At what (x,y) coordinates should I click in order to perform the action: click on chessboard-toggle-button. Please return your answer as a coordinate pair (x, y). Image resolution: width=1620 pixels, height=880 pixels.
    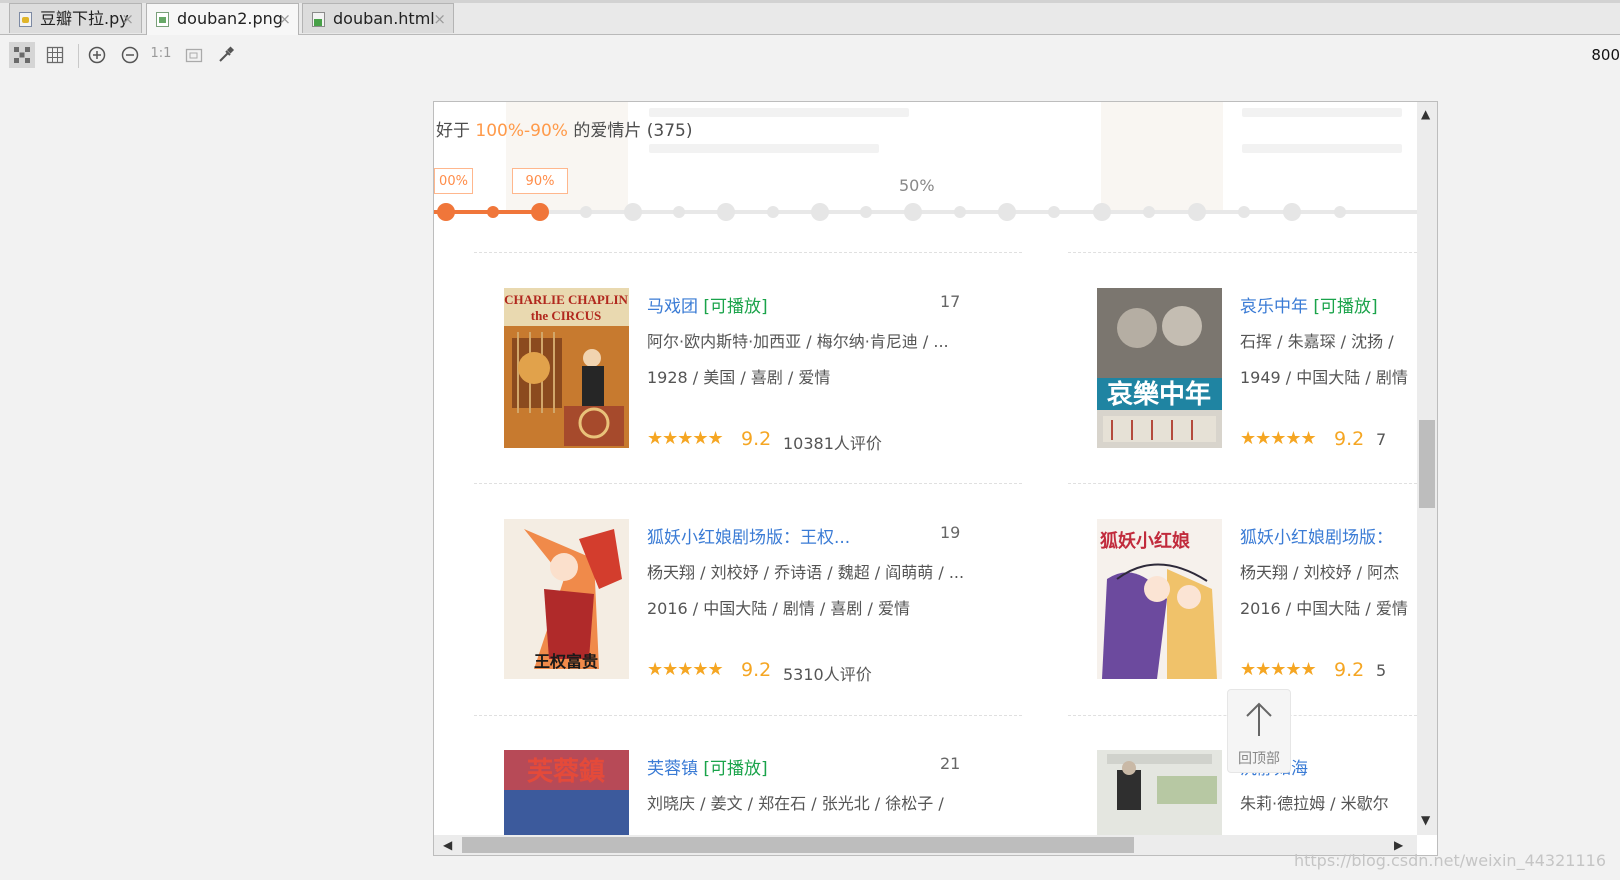
    Looking at the image, I should click on (22, 55).